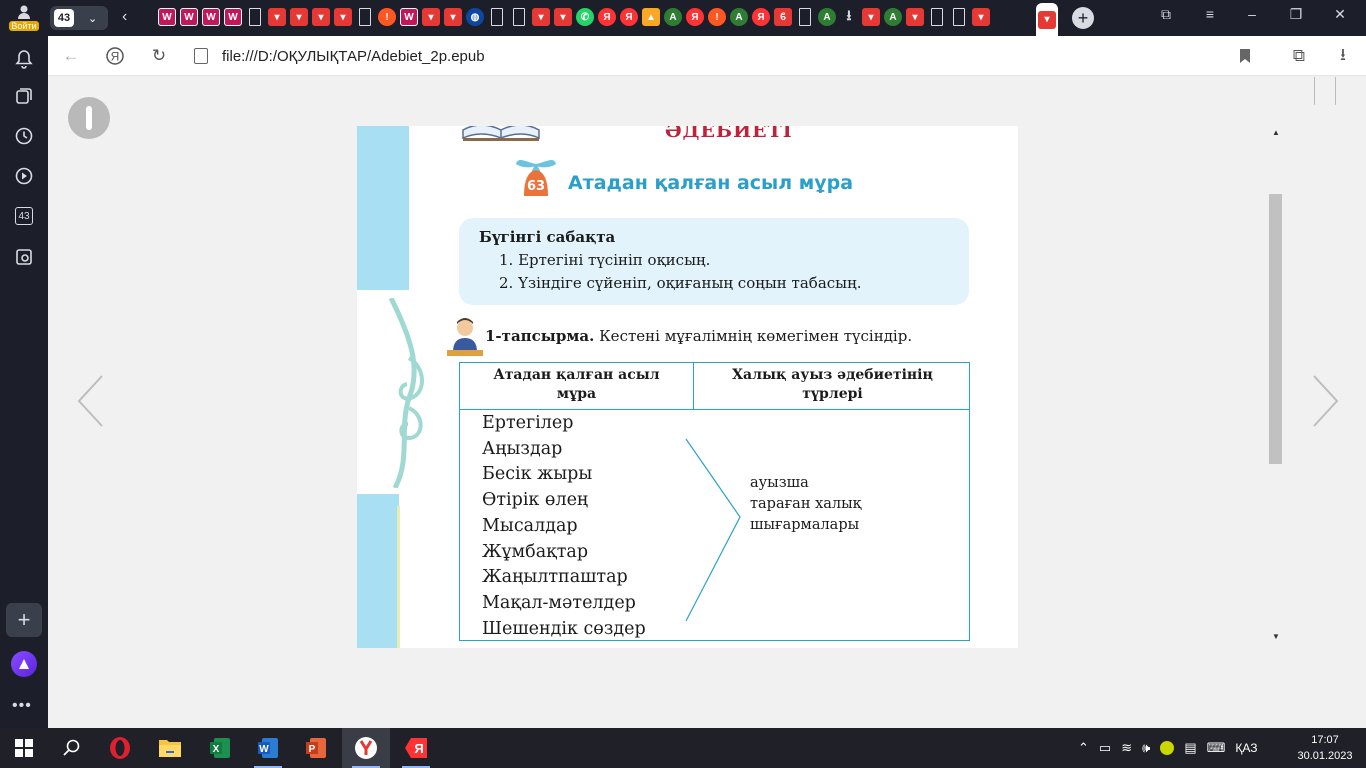 The width and height of the screenshot is (1366, 768). Describe the element at coordinates (1340, 14) in the screenshot. I see `close-icon: ✕` at that location.